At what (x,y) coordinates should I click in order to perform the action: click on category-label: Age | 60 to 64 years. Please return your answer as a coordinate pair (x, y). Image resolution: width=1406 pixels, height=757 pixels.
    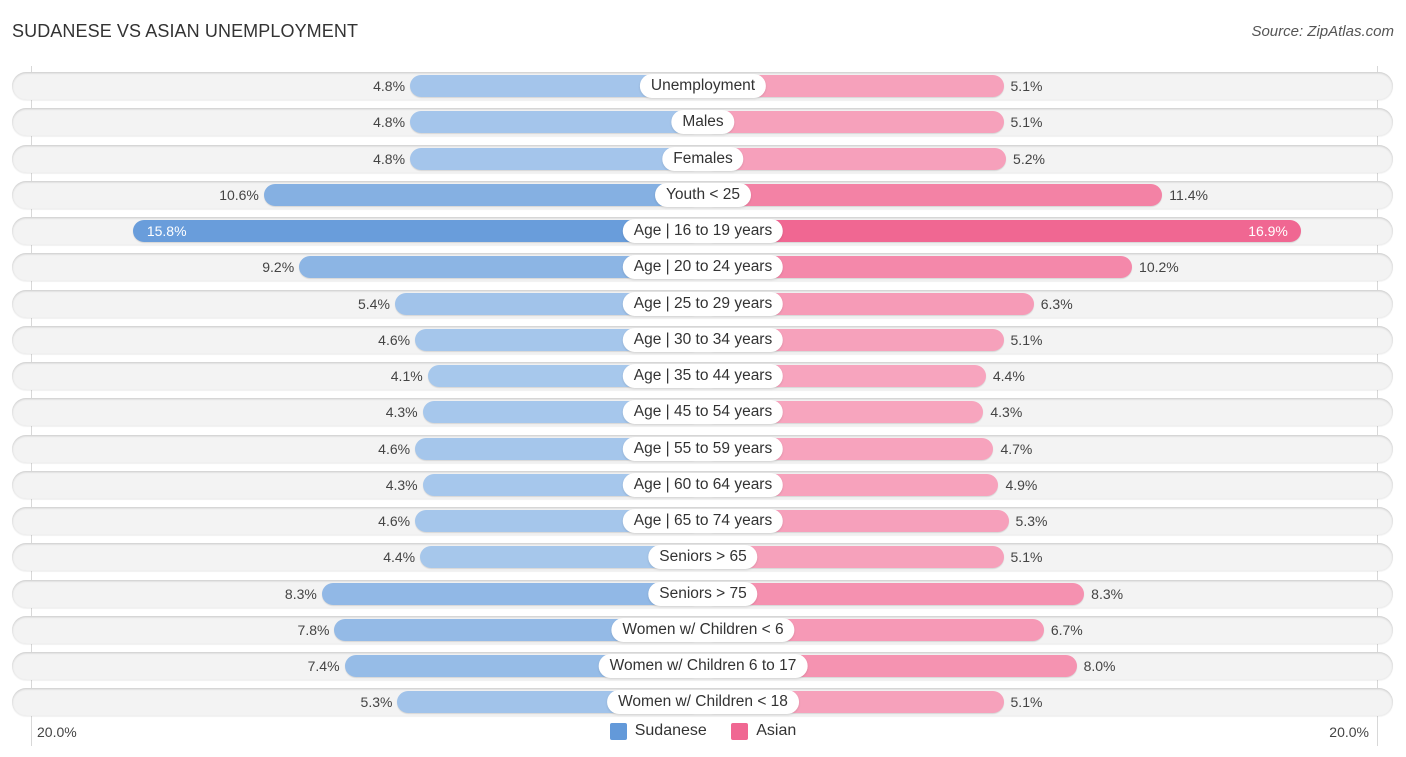
    Looking at the image, I should click on (703, 484).